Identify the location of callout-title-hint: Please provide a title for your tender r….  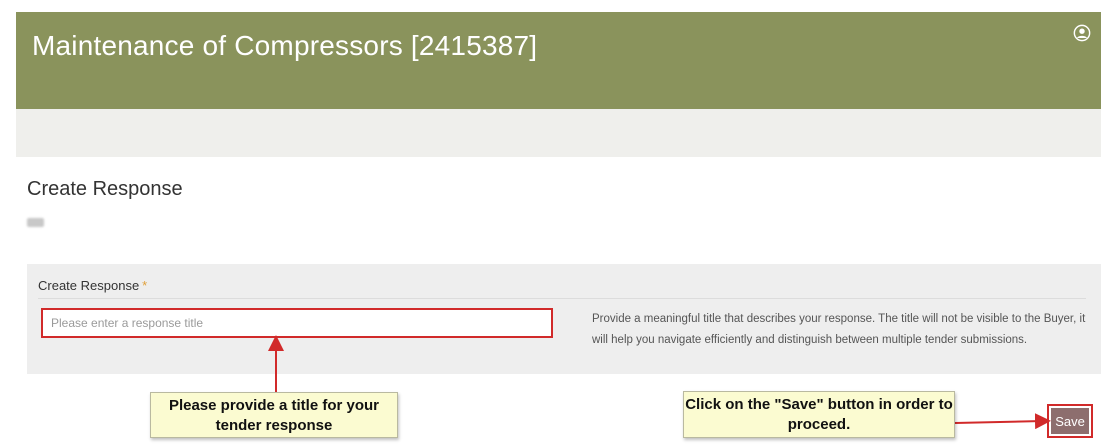
(274, 415).